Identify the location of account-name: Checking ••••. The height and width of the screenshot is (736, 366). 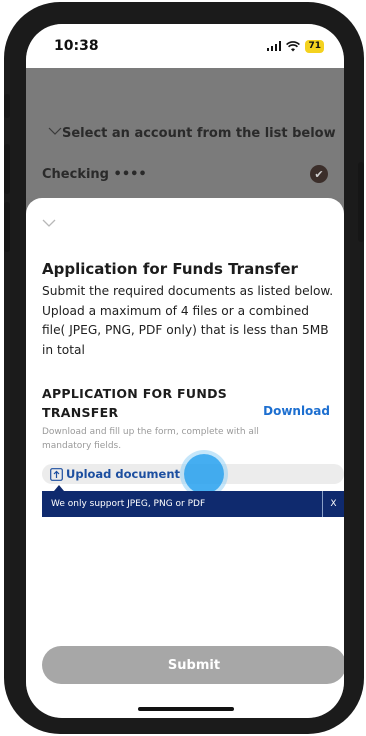
(94, 174).